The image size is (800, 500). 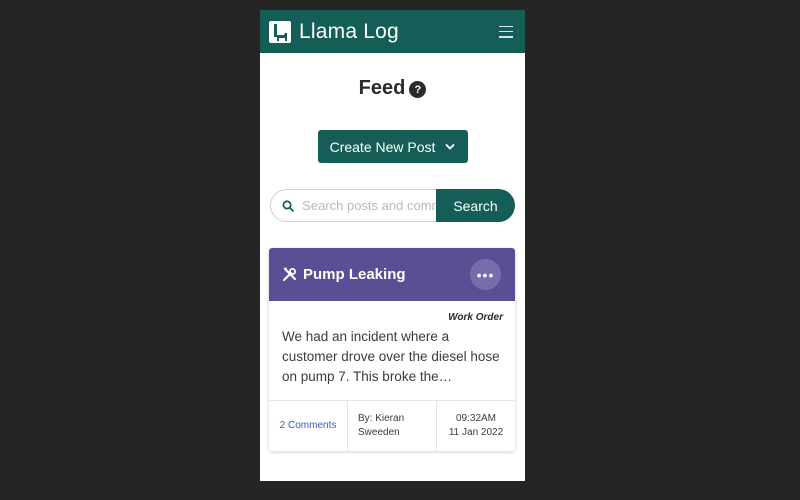 I want to click on author-cell: By: Kieran Sweeden, so click(x=391, y=426).